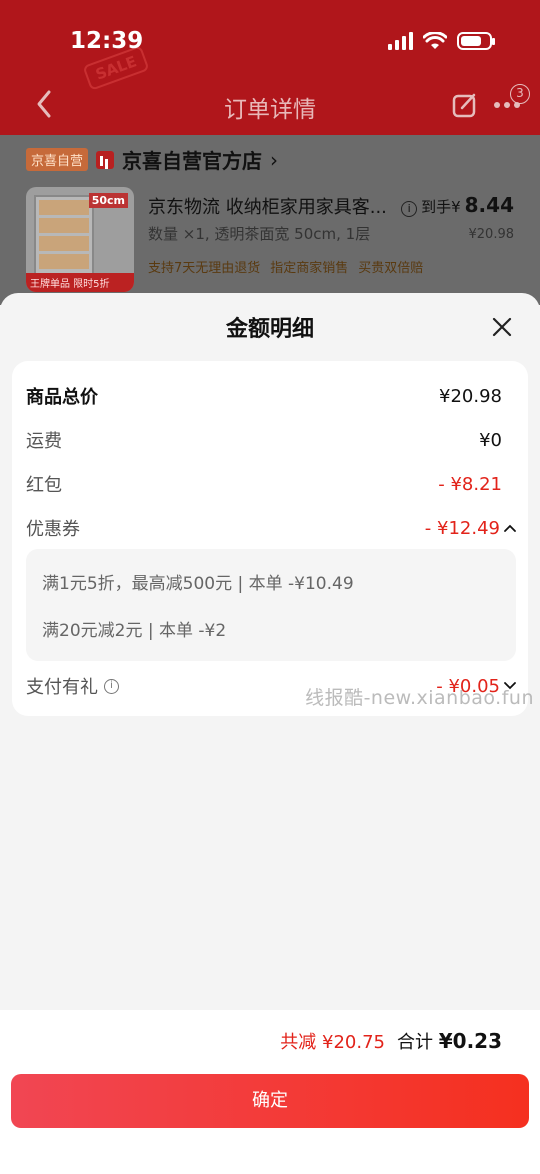  Describe the element at coordinates (53, 529) in the screenshot. I see `coupon-label: 优惠券` at that location.